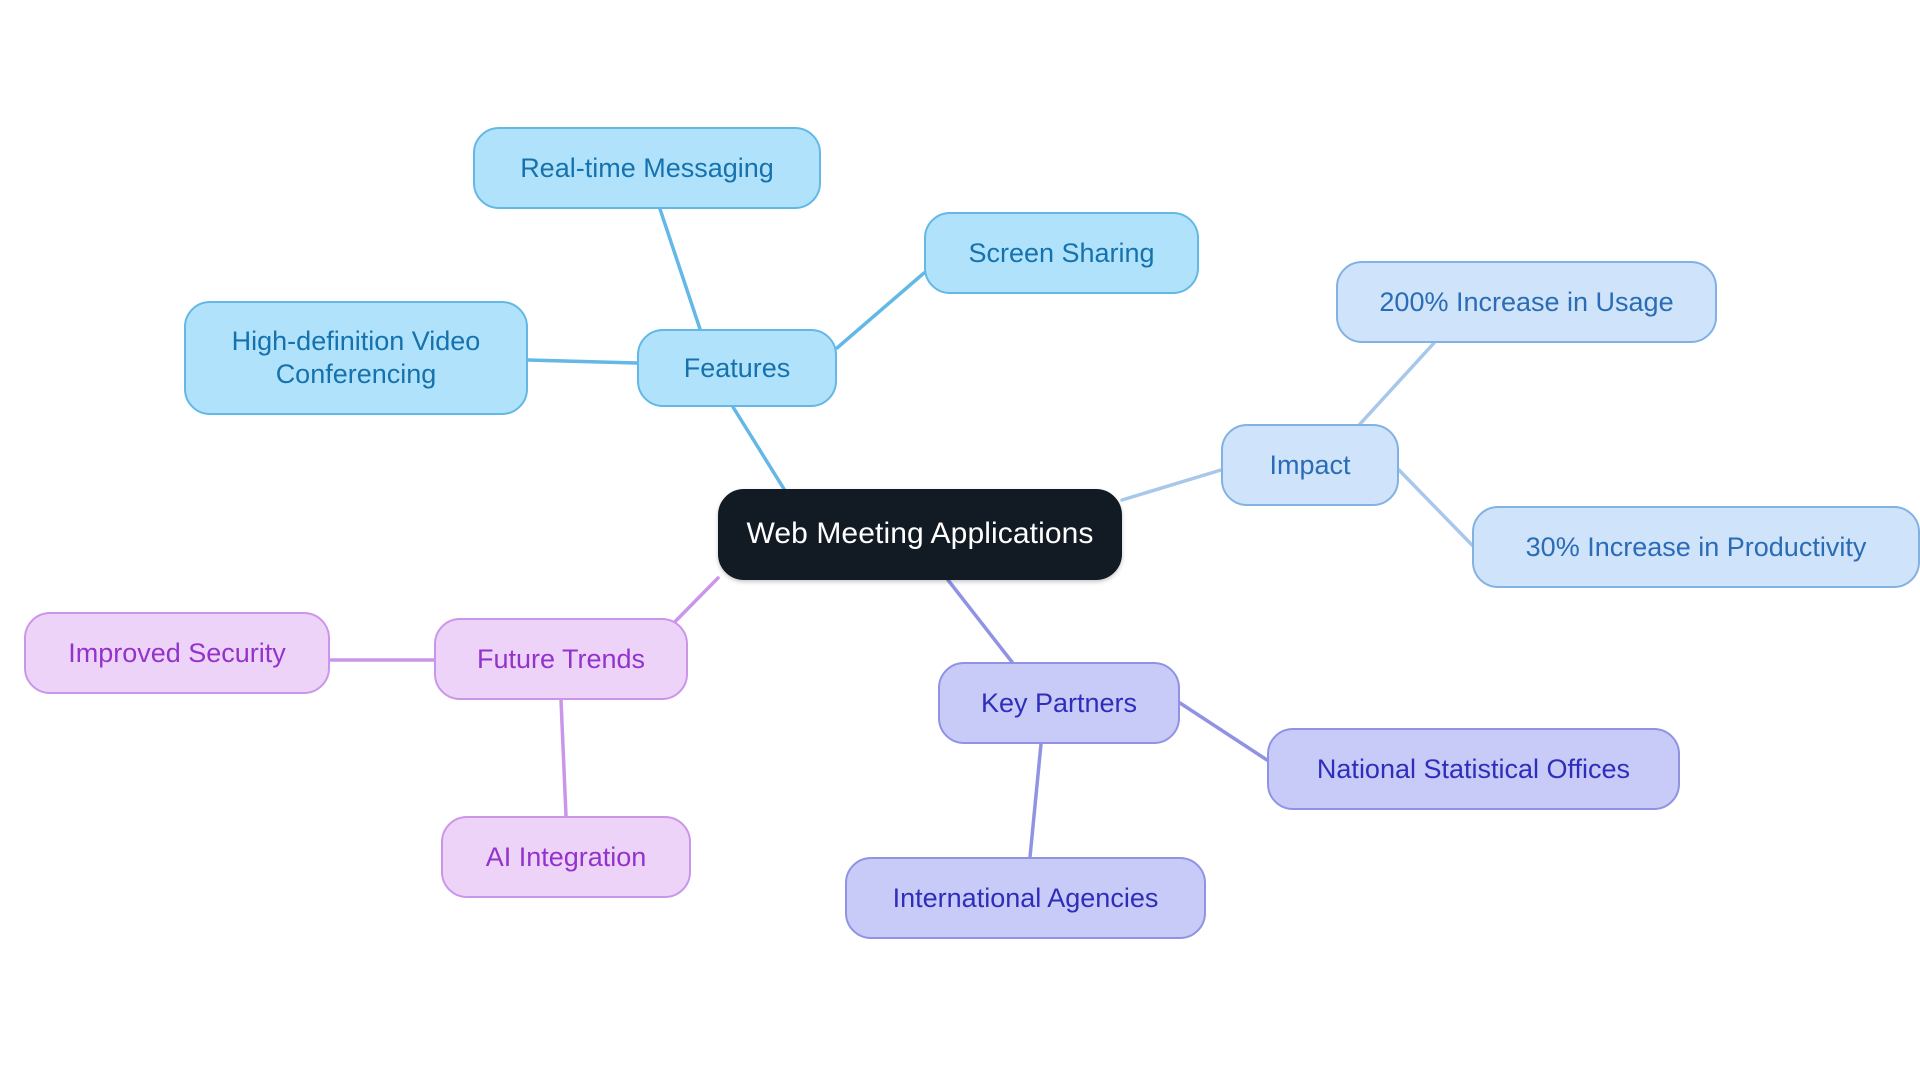 This screenshot has width=1920, height=1083. I want to click on mindmap-node-features-label: Features, so click(737, 367).